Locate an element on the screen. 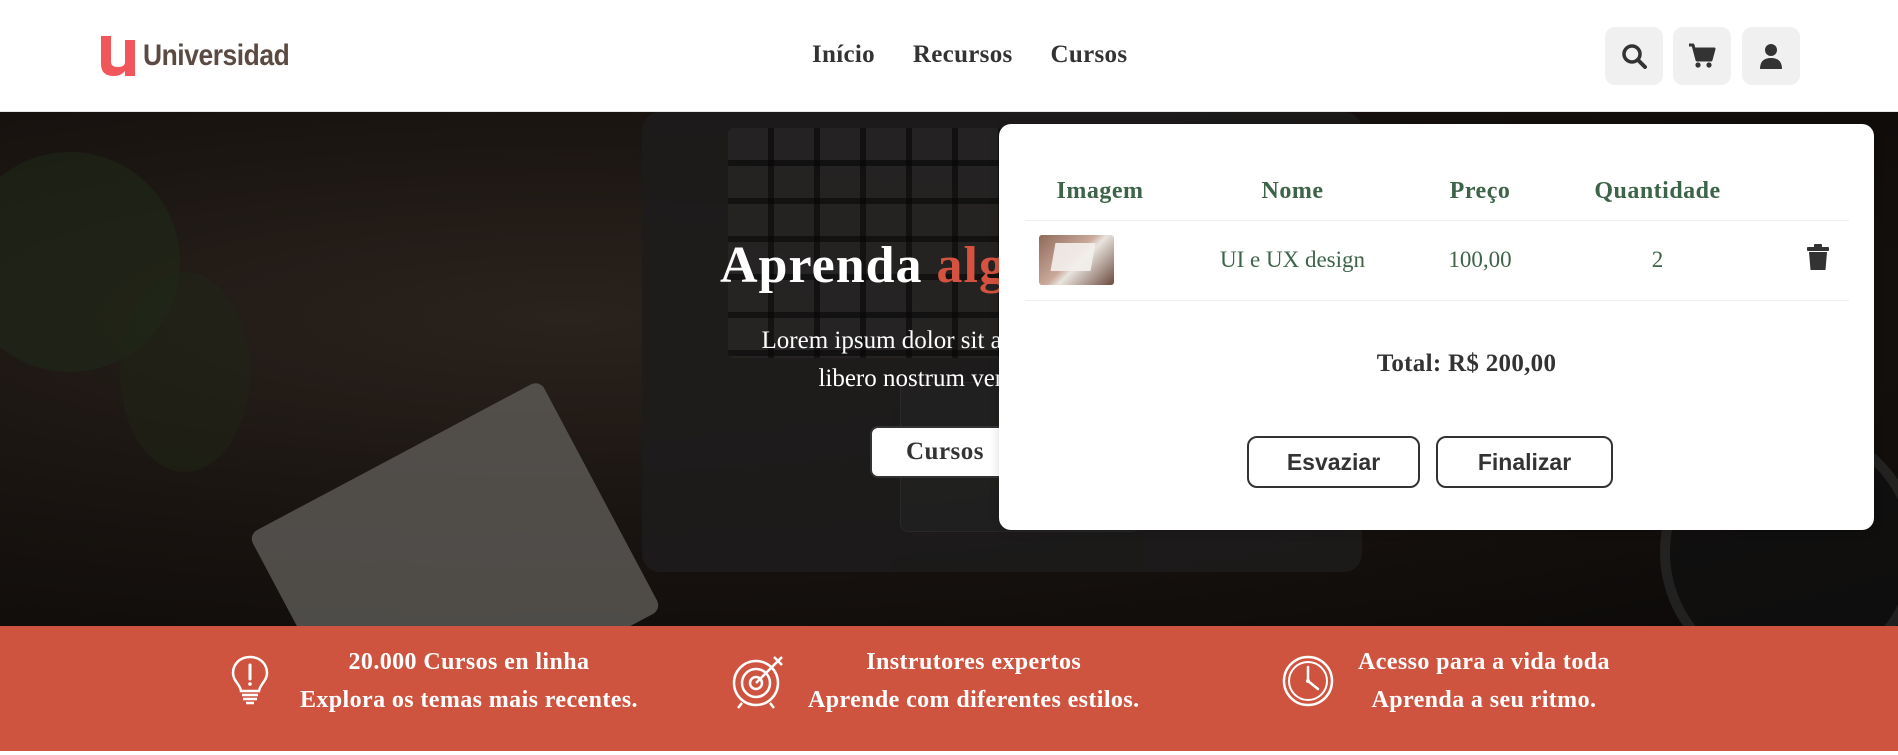 The height and width of the screenshot is (755, 1898). clock-icon is located at coordinates (1308, 681).